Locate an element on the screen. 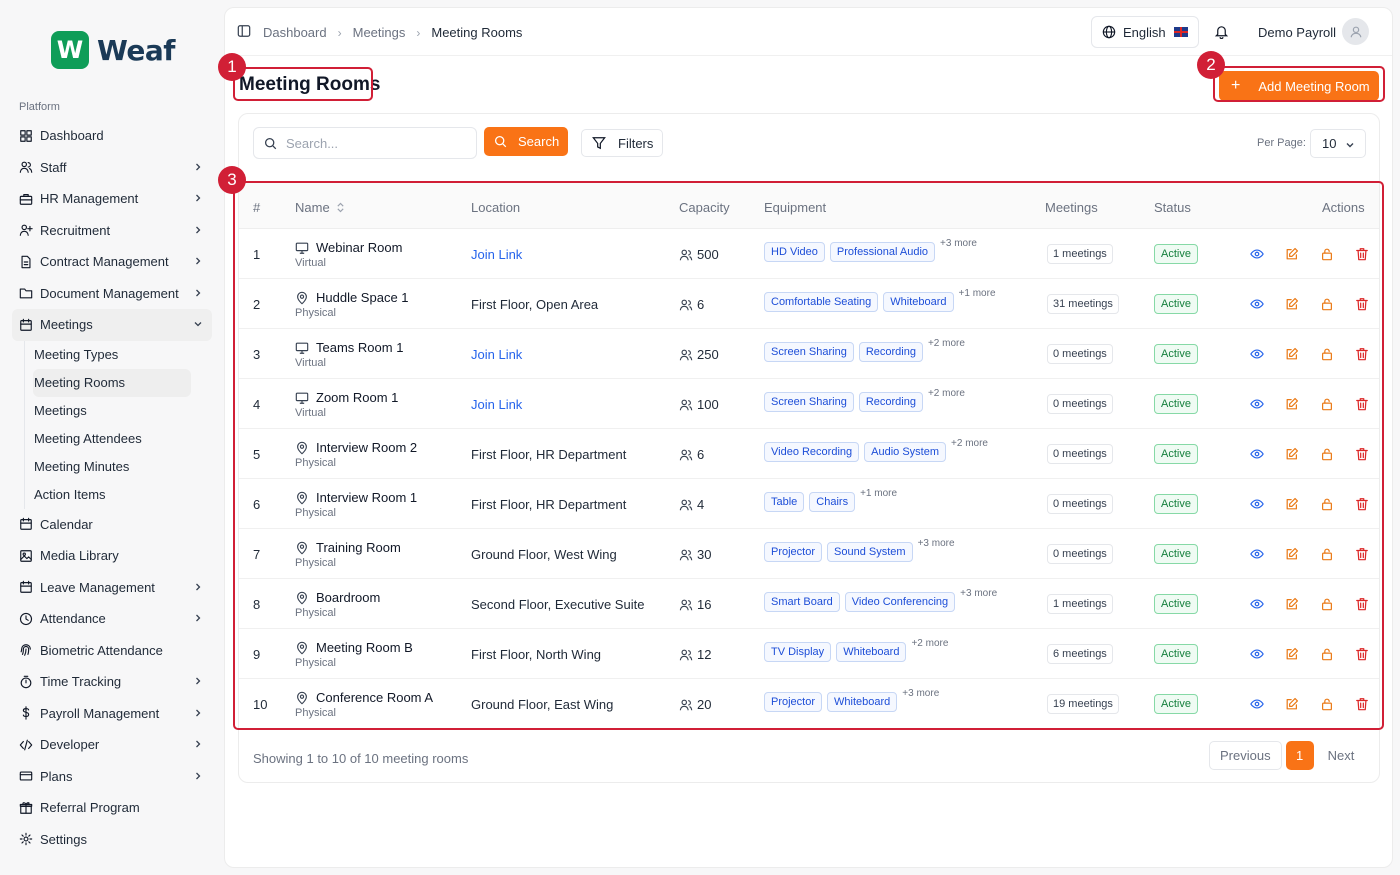 Image resolution: width=1400 pixels, height=875 pixels. breadcrumb-meetings: Meetings is located at coordinates (379, 32).